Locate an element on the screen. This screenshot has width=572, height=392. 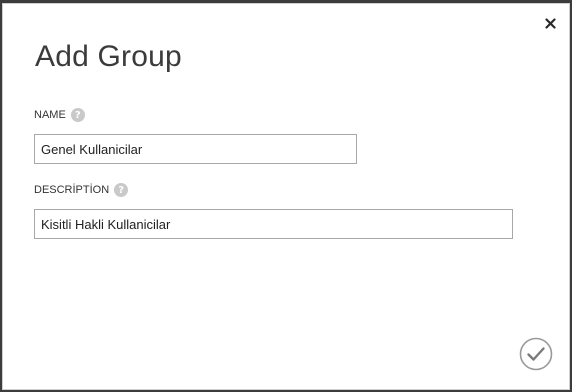
dialog-title: Add Group is located at coordinates (108, 56).